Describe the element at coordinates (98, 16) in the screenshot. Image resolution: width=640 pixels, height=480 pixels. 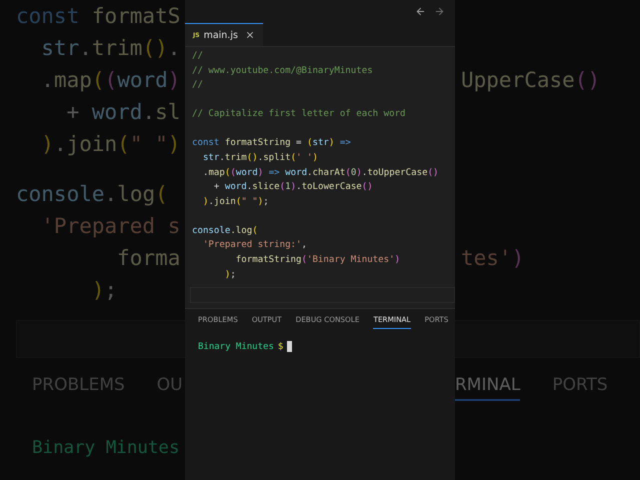
I see `code-line: const formatS` at that location.